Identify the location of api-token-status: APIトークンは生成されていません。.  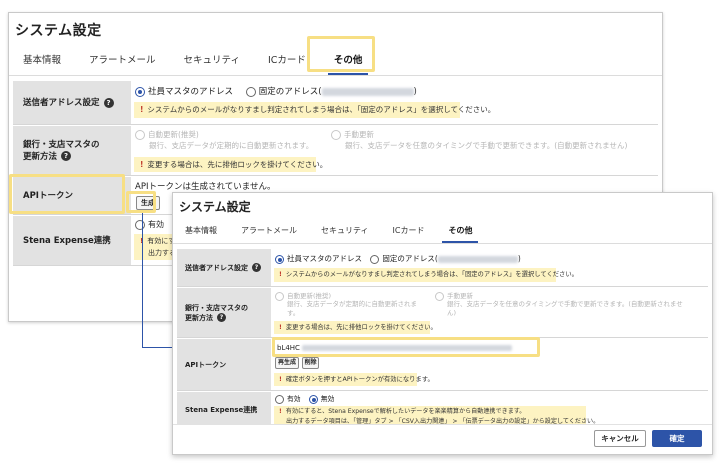
(205, 187).